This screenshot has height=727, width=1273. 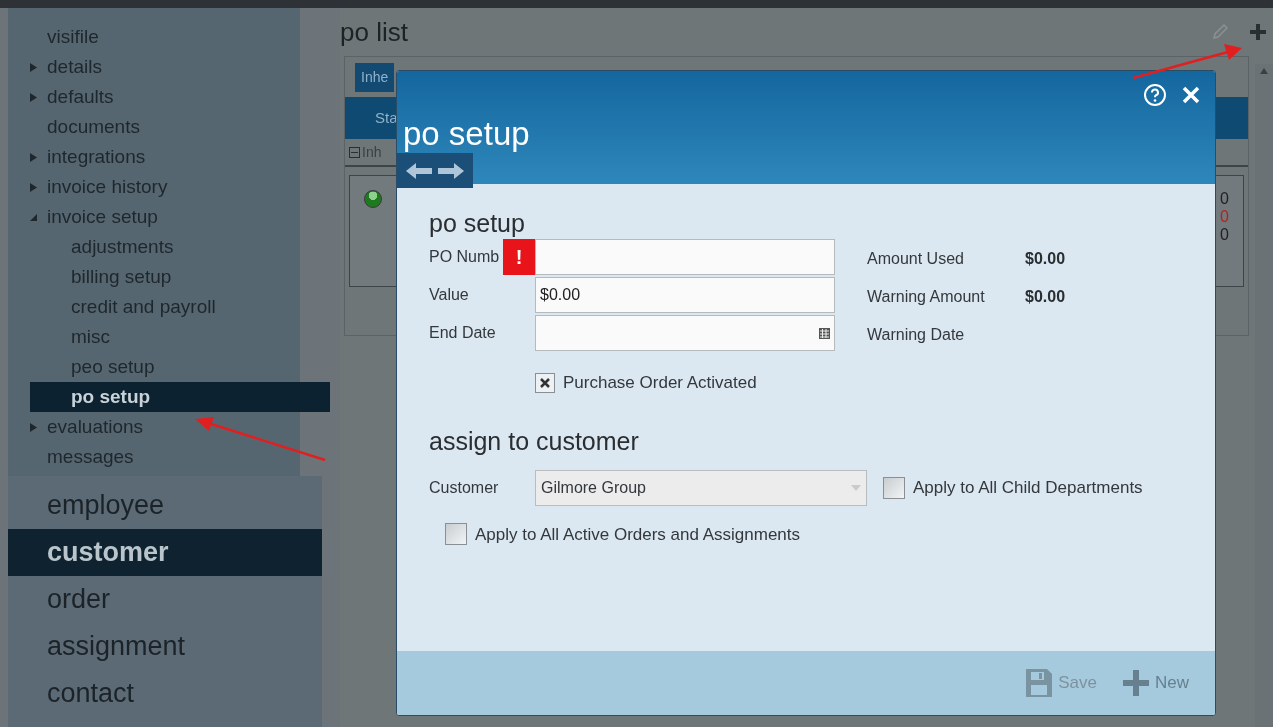 What do you see at coordinates (165, 277) in the screenshot?
I see `tree-item: billing setup` at bounding box center [165, 277].